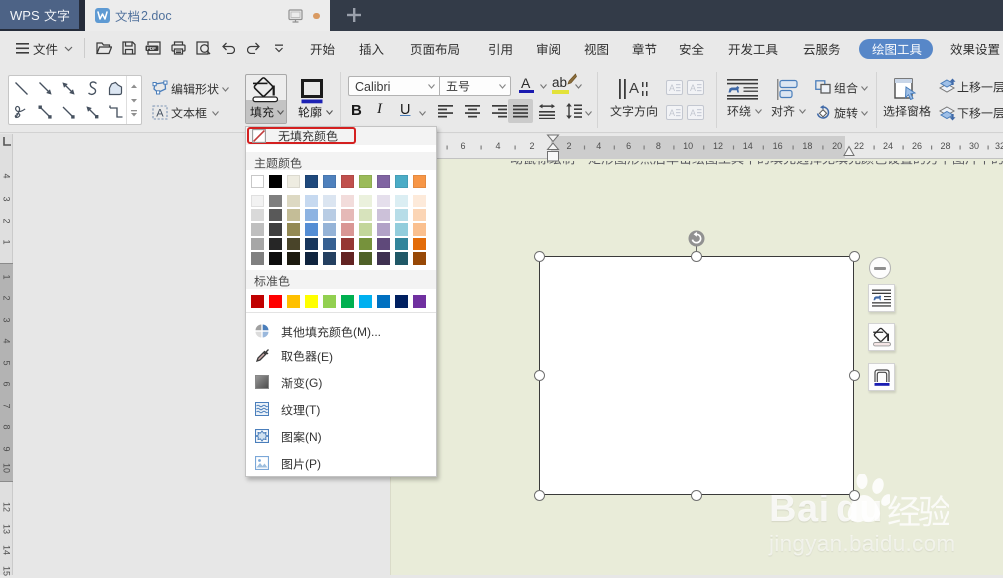 This screenshot has height=578, width=1003. What do you see at coordinates (151, 48) in the screenshot?
I see `svg-text: PDF` at bounding box center [151, 48].